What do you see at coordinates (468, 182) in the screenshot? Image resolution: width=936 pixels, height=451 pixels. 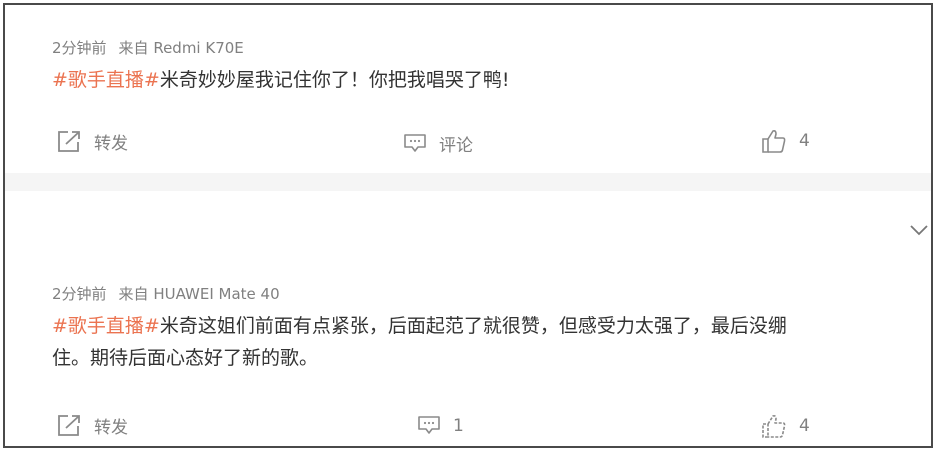 I see `comment-separator` at bounding box center [468, 182].